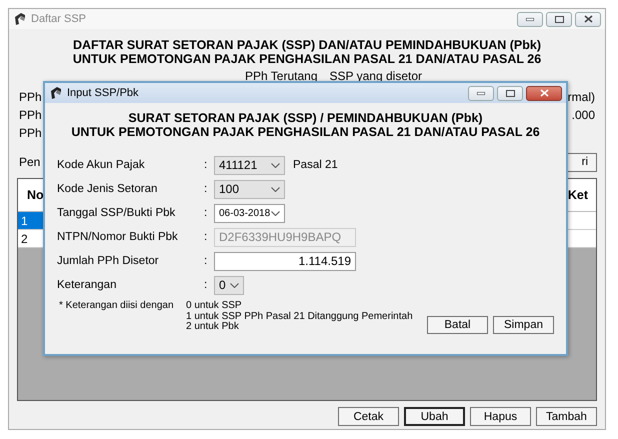 The image size is (618, 439). I want to click on dialog-button: Simpan, so click(523, 325).